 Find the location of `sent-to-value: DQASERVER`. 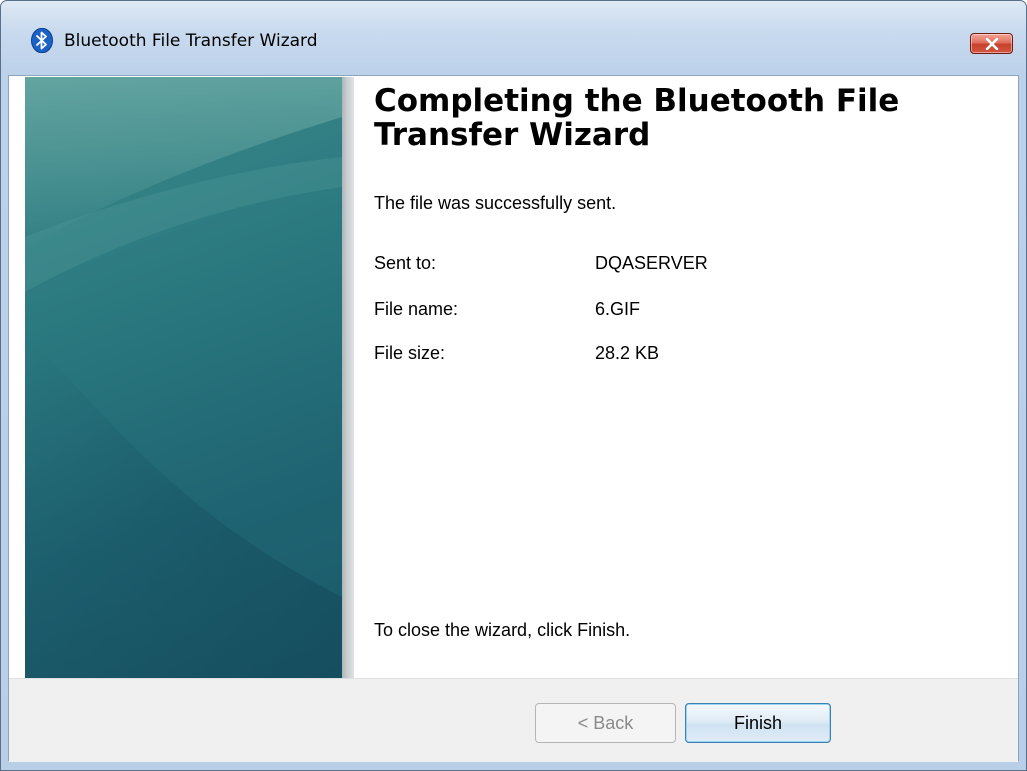

sent-to-value: DQASERVER is located at coordinates (651, 263).